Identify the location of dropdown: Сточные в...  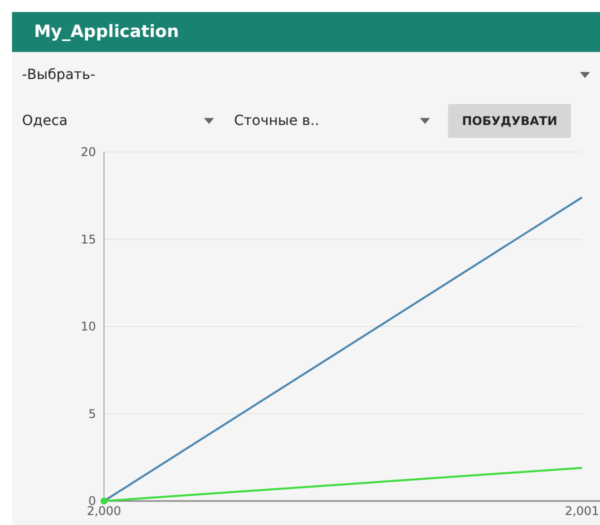
(332, 121).